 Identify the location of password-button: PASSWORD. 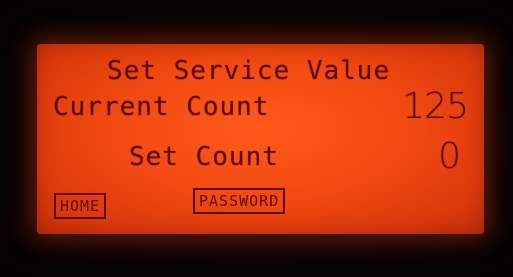
(239, 201).